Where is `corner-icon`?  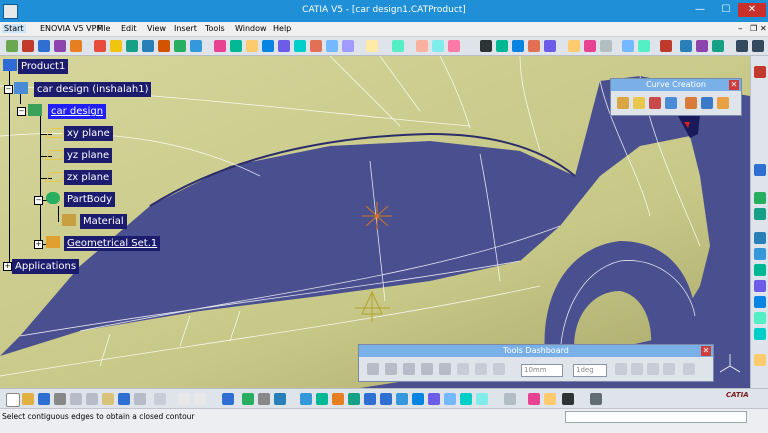
corner-icon is located at coordinates (655, 103).